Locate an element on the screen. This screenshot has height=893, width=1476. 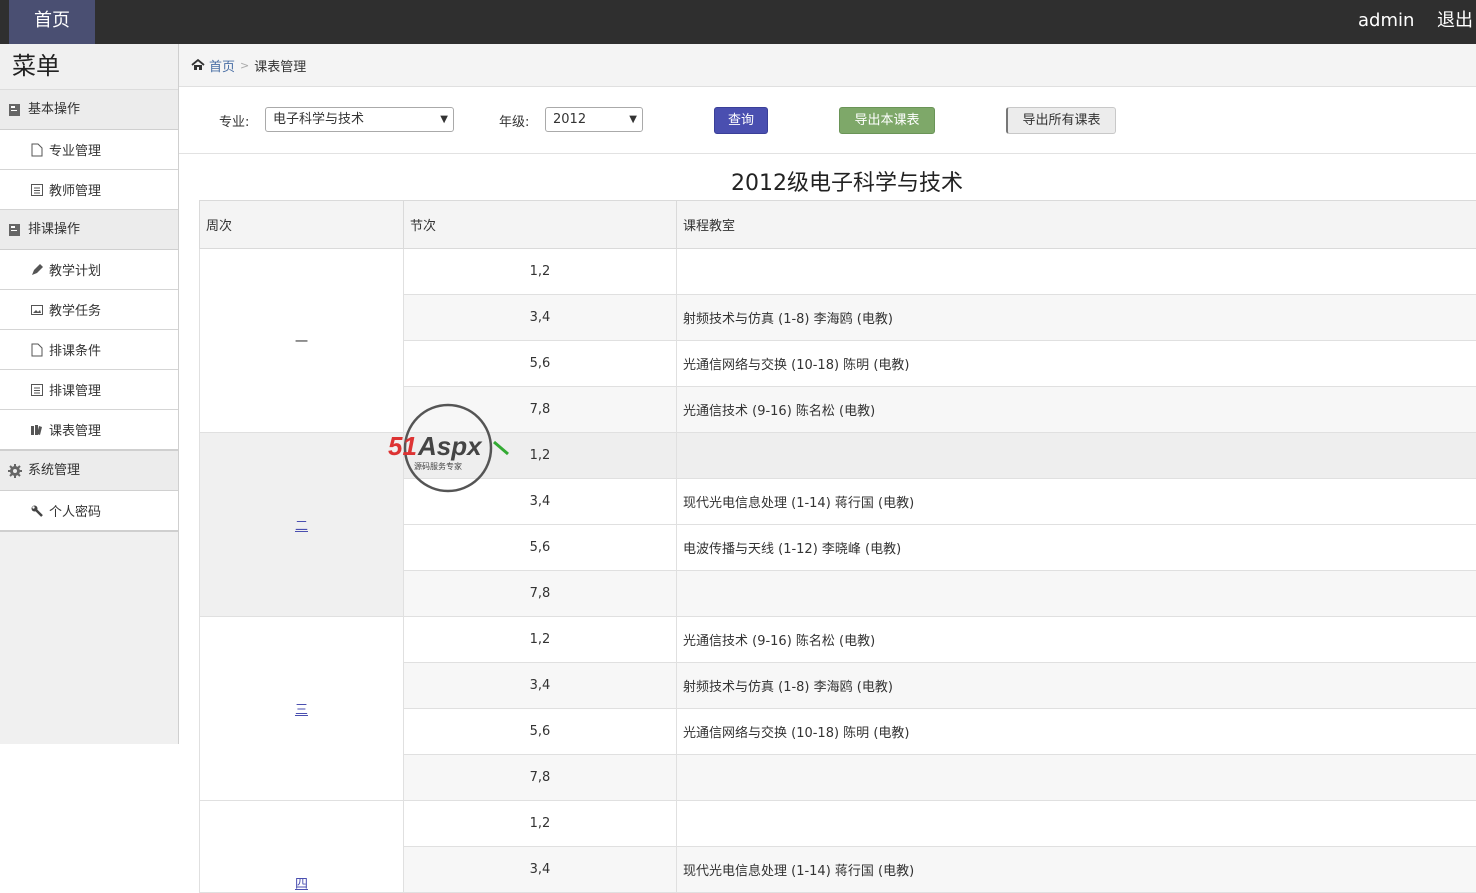
sidebar-item-label: 教师管理 is located at coordinates (75, 189).